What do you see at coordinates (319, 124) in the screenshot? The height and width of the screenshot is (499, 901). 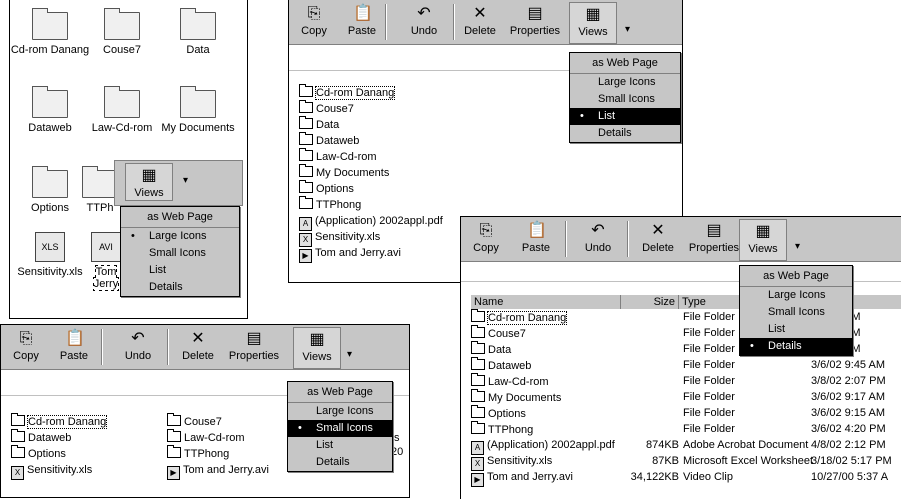 I see `list-item: Data` at bounding box center [319, 124].